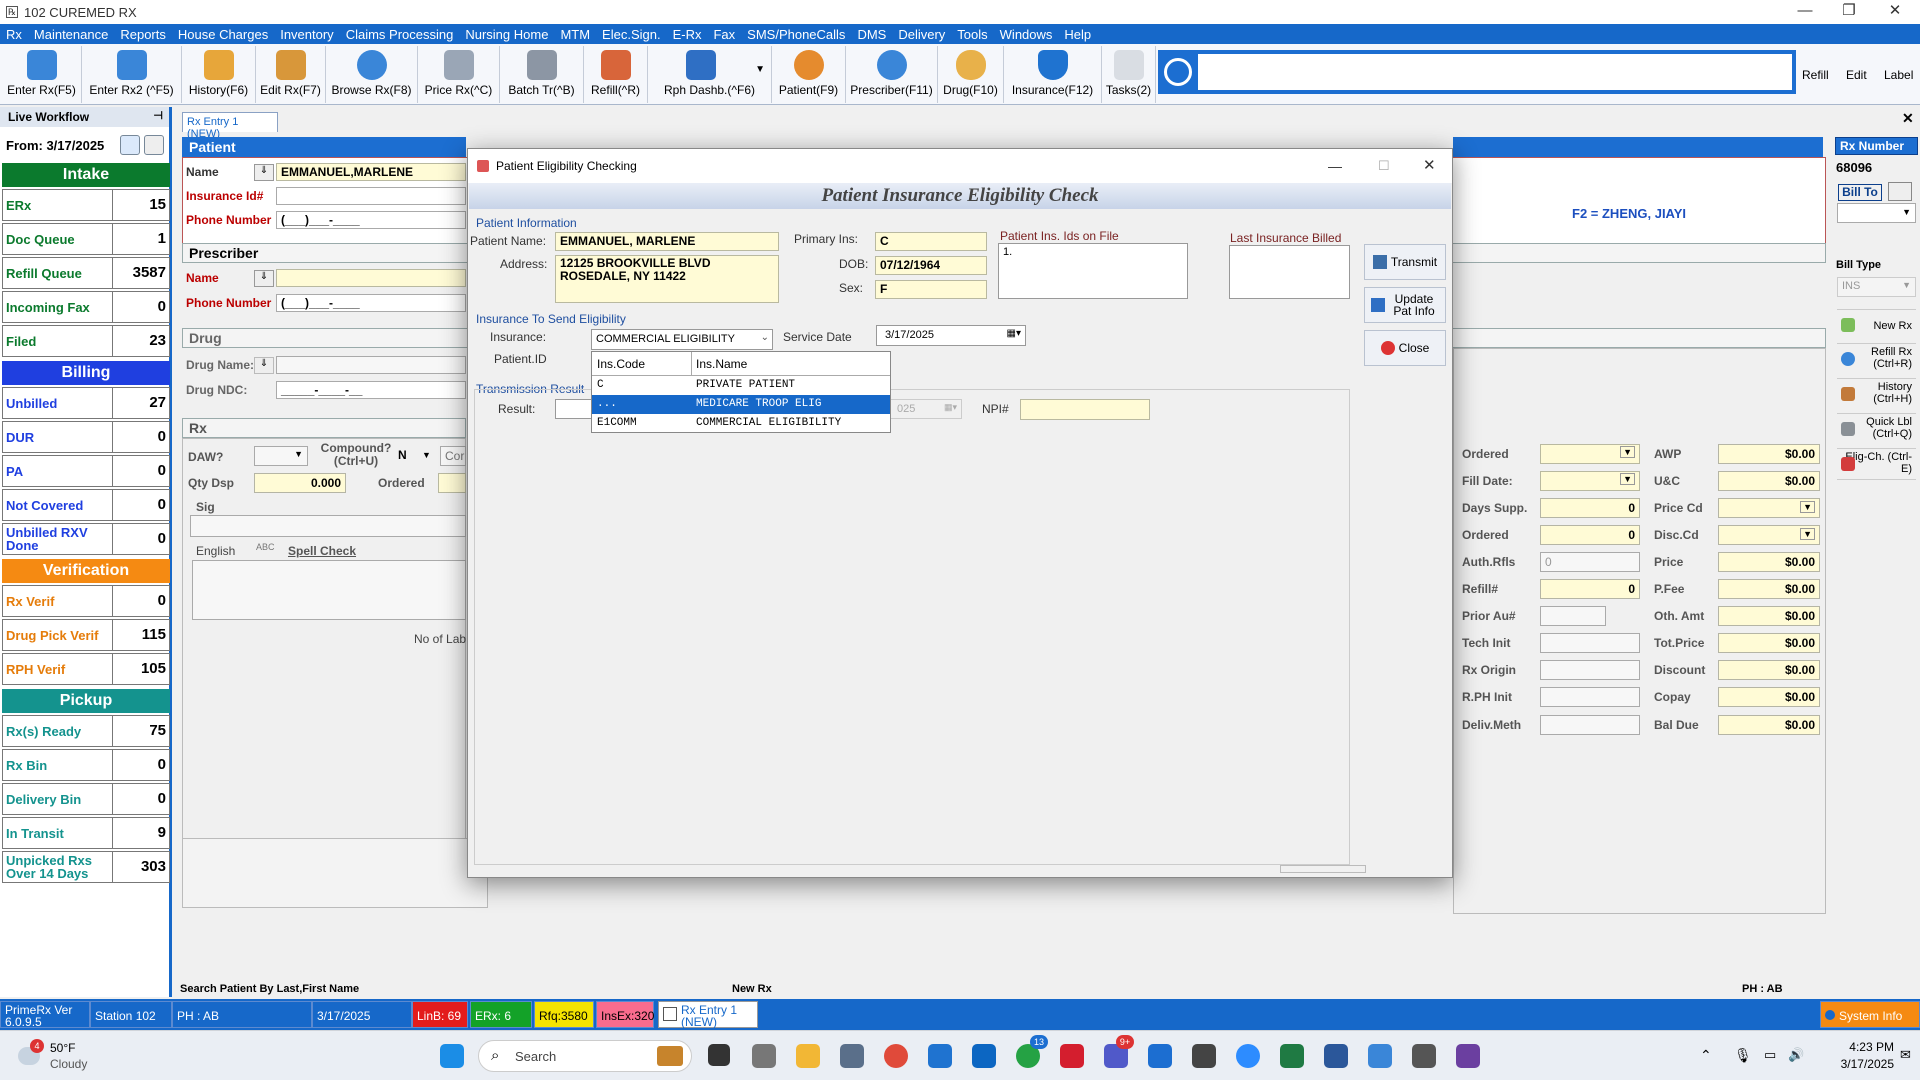 This screenshot has height=1080, width=1920. I want to click on taskbar-search-box: ⌕ Search, so click(585, 1056).